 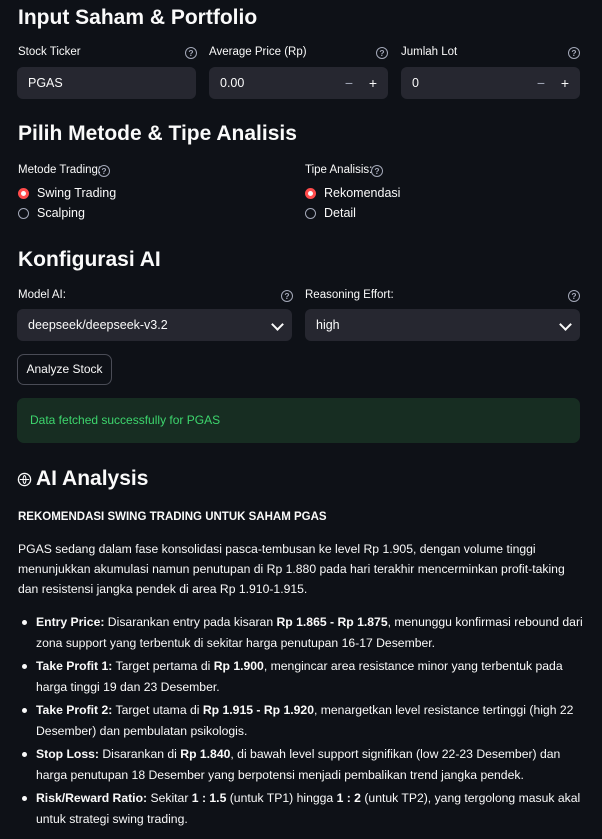 I want to click on model-select: deepseek/deepseek-v3.2, so click(x=154, y=325).